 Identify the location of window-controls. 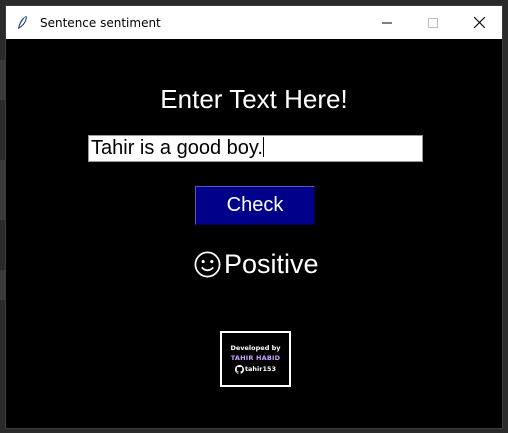
(433, 22).